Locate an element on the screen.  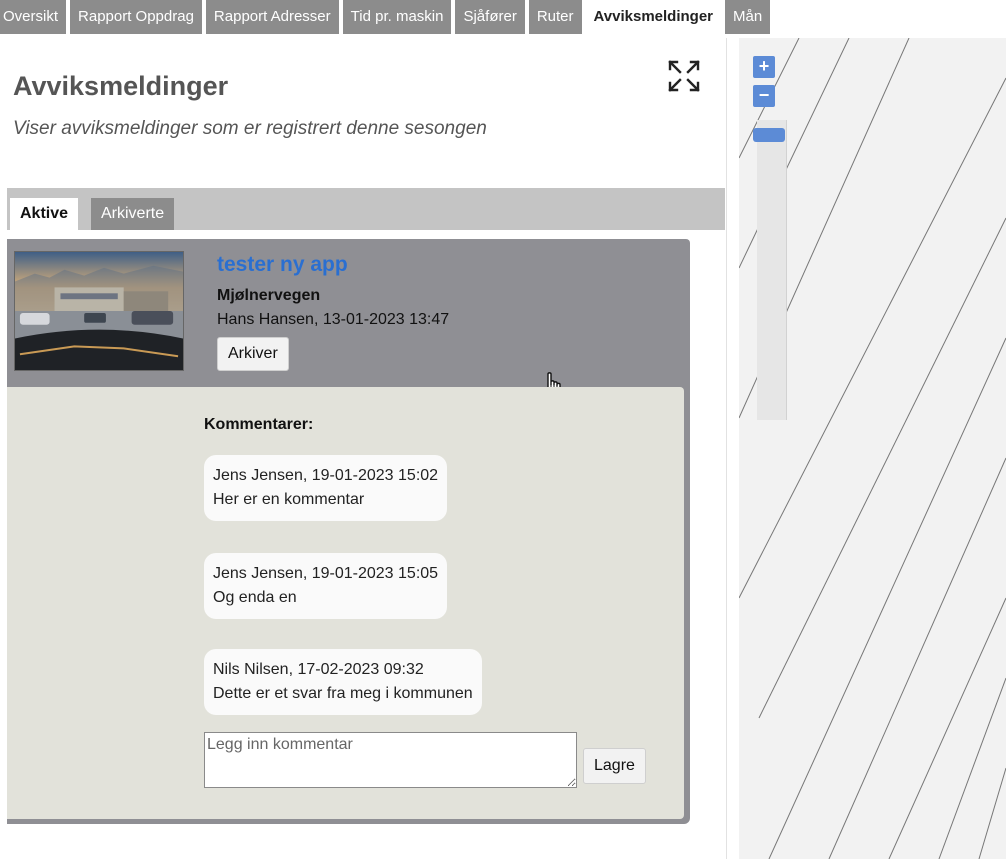
tab-aktive: Aktive is located at coordinates (44, 214).